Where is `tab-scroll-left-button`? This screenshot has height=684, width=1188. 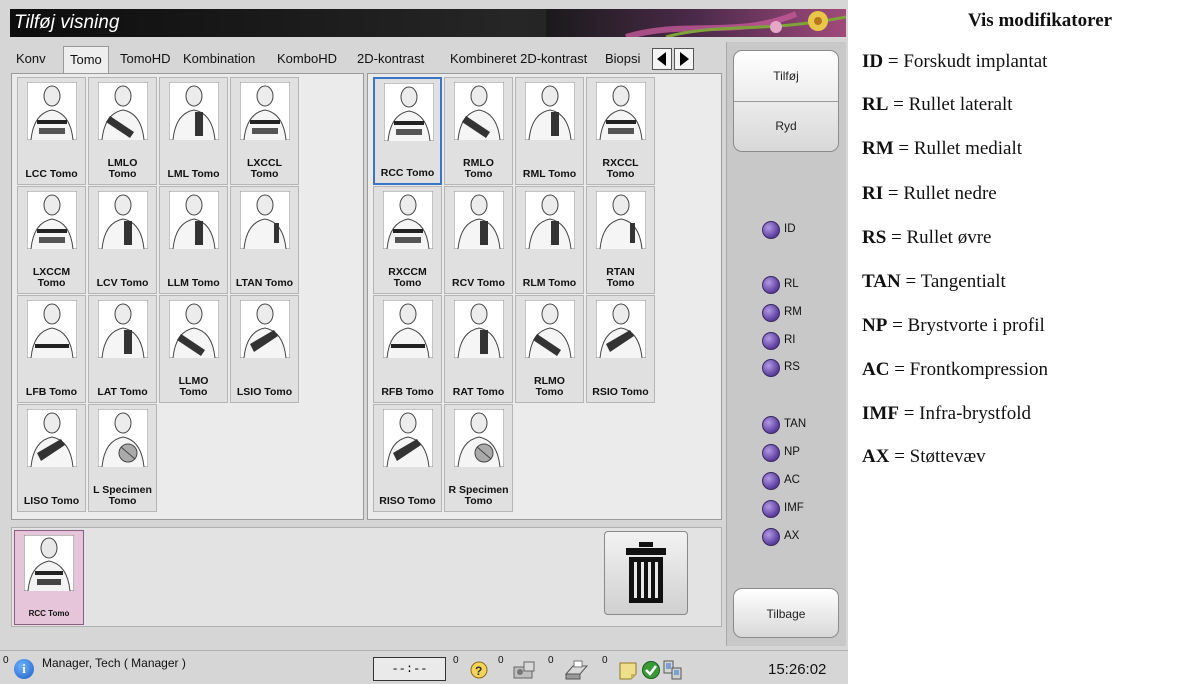
tab-scroll-left-button is located at coordinates (662, 59).